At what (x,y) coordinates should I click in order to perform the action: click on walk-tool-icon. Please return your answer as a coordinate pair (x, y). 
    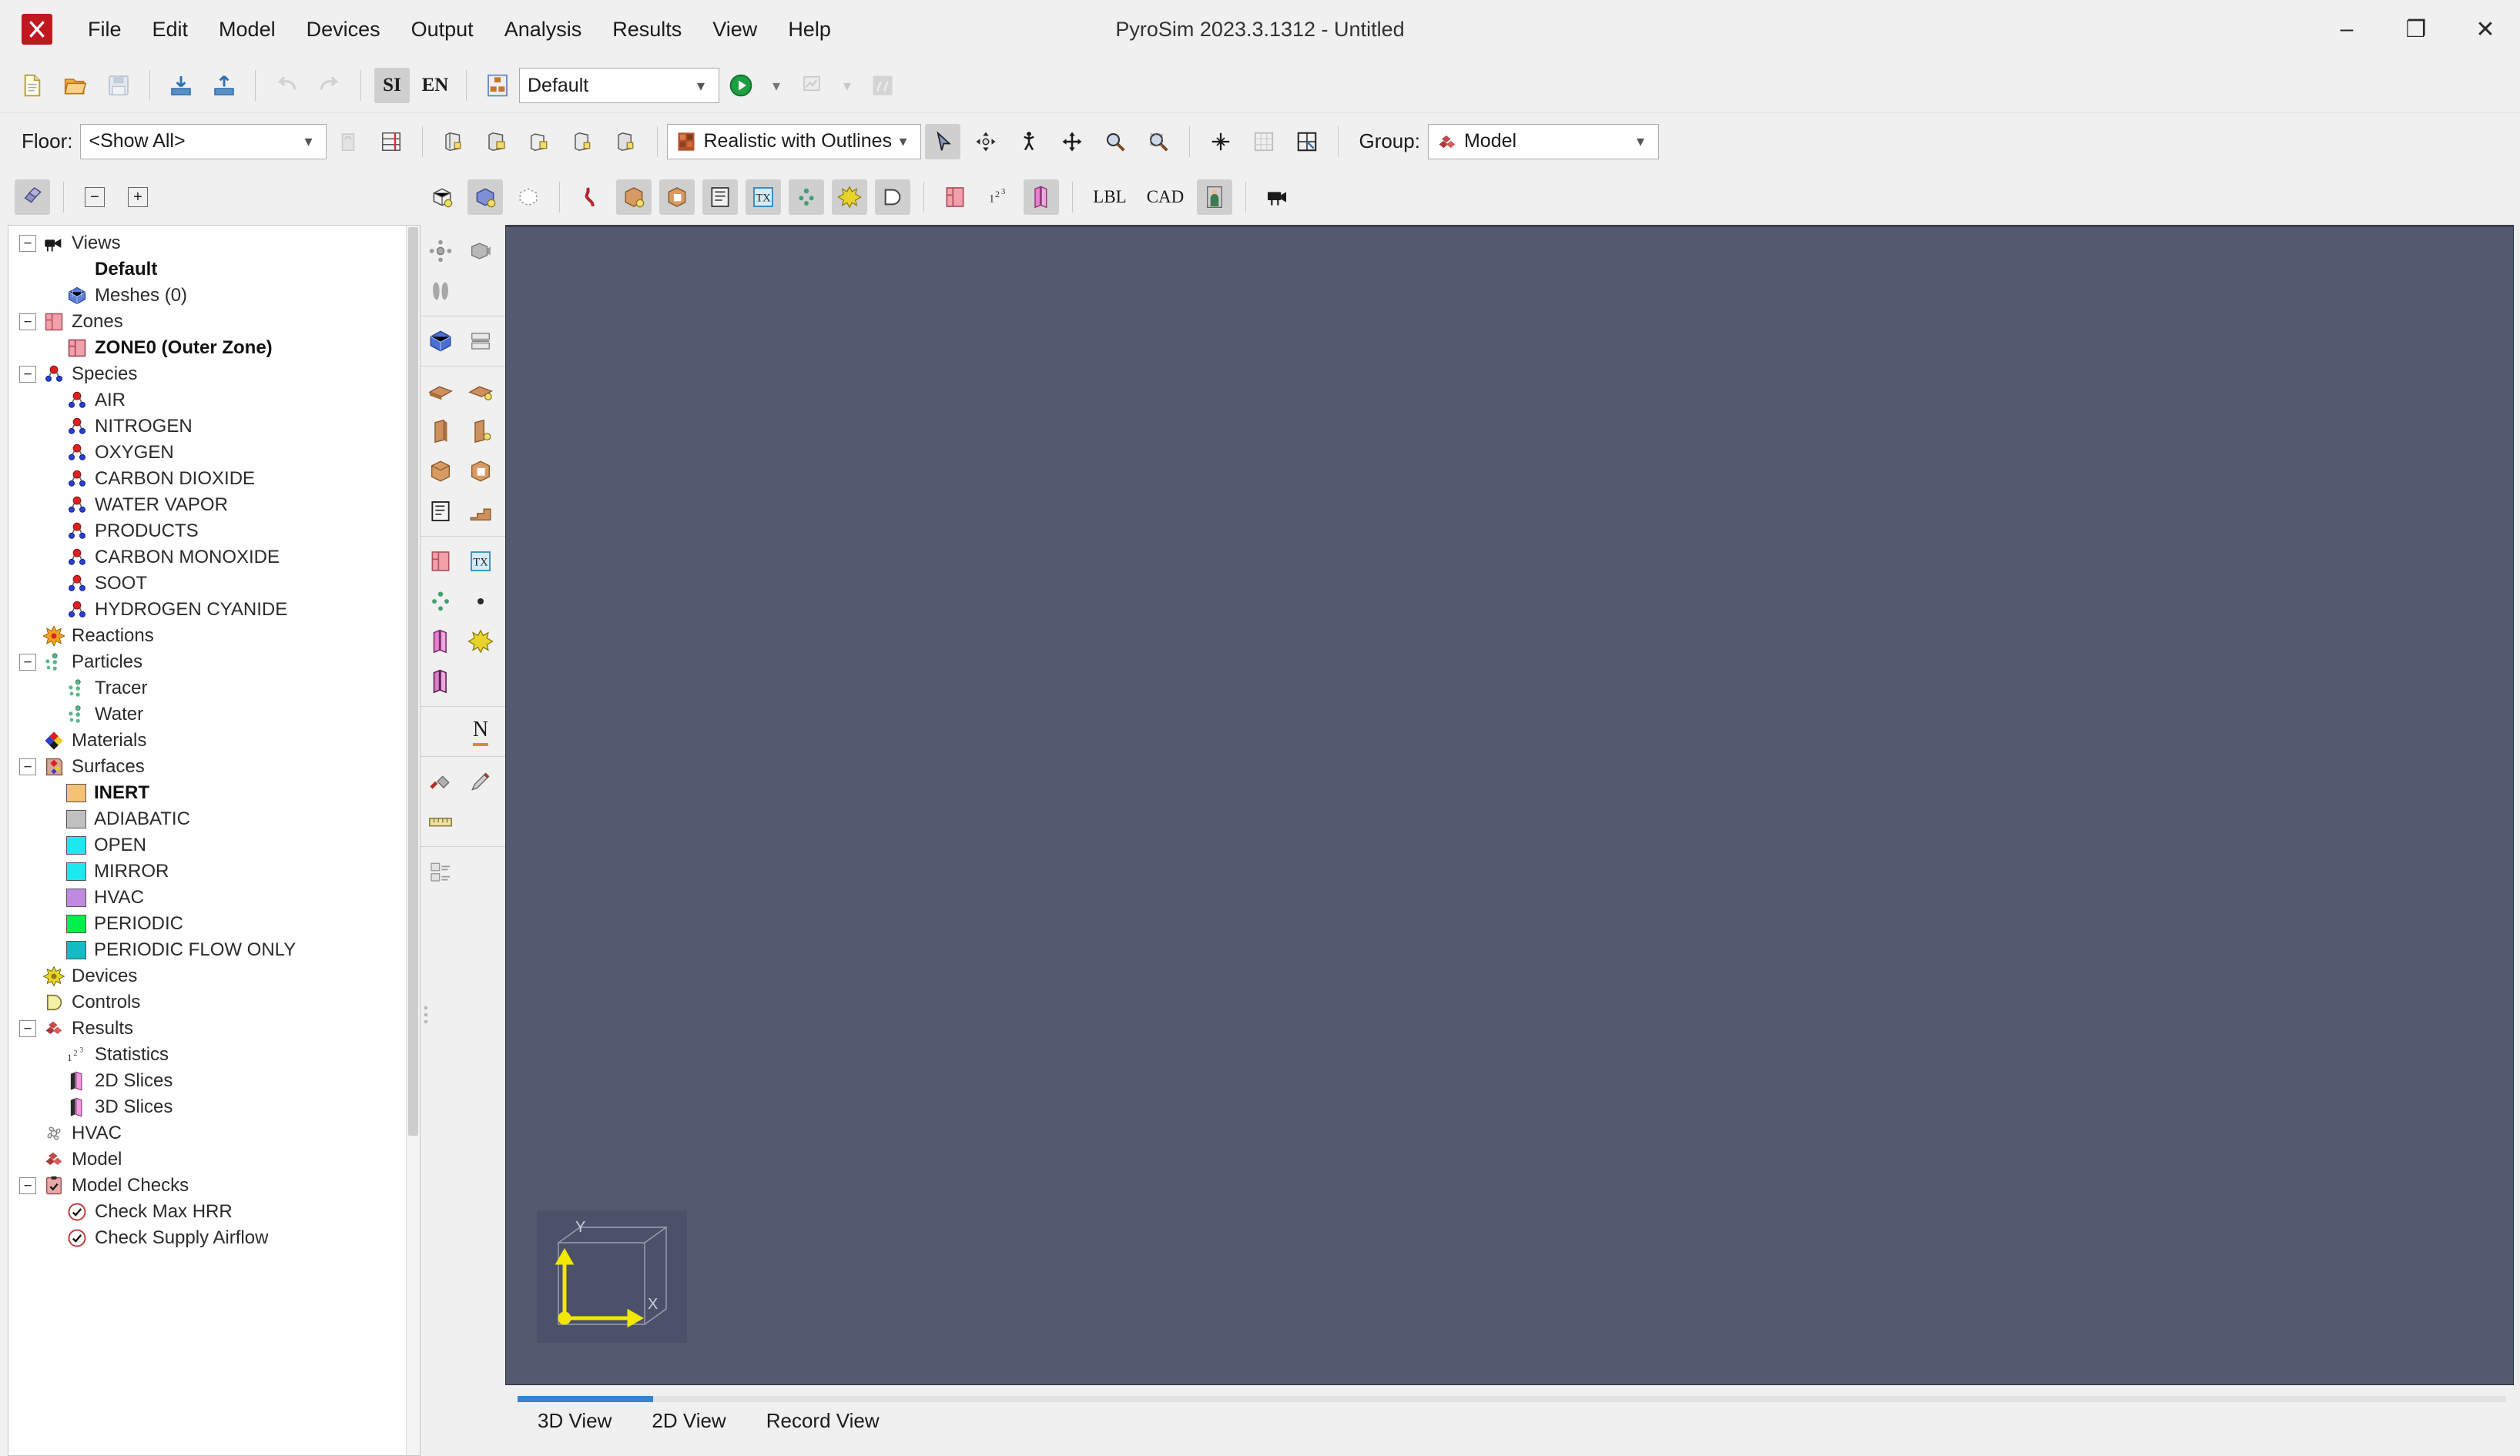
    Looking at the image, I should click on (1029, 141).